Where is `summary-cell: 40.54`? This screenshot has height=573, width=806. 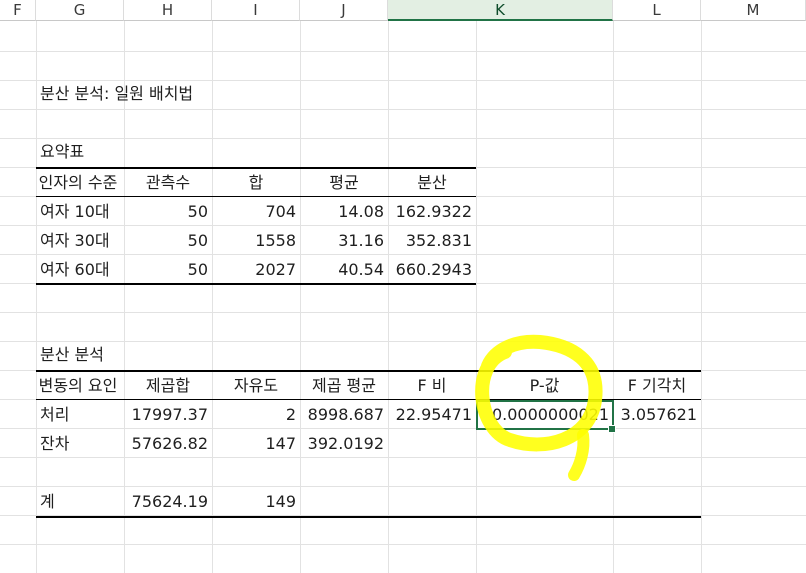 summary-cell: 40.54 is located at coordinates (344, 270).